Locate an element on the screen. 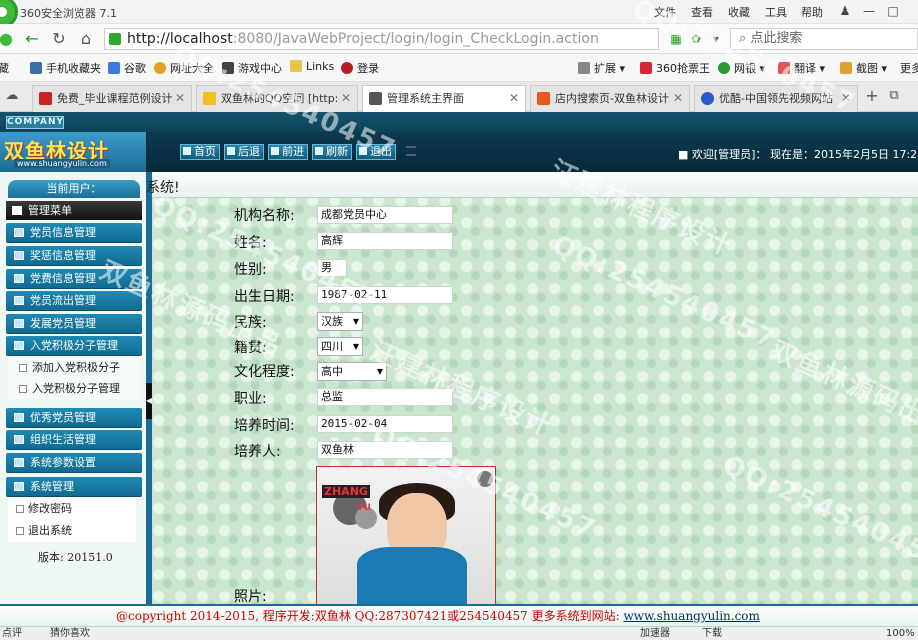  ethnicity-select: 汉族 ▼ is located at coordinates (340, 321).